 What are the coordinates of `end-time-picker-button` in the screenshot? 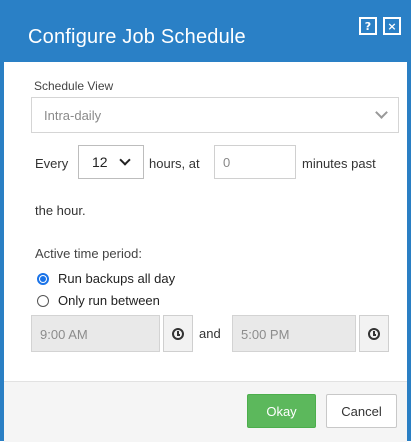 It's located at (374, 333).